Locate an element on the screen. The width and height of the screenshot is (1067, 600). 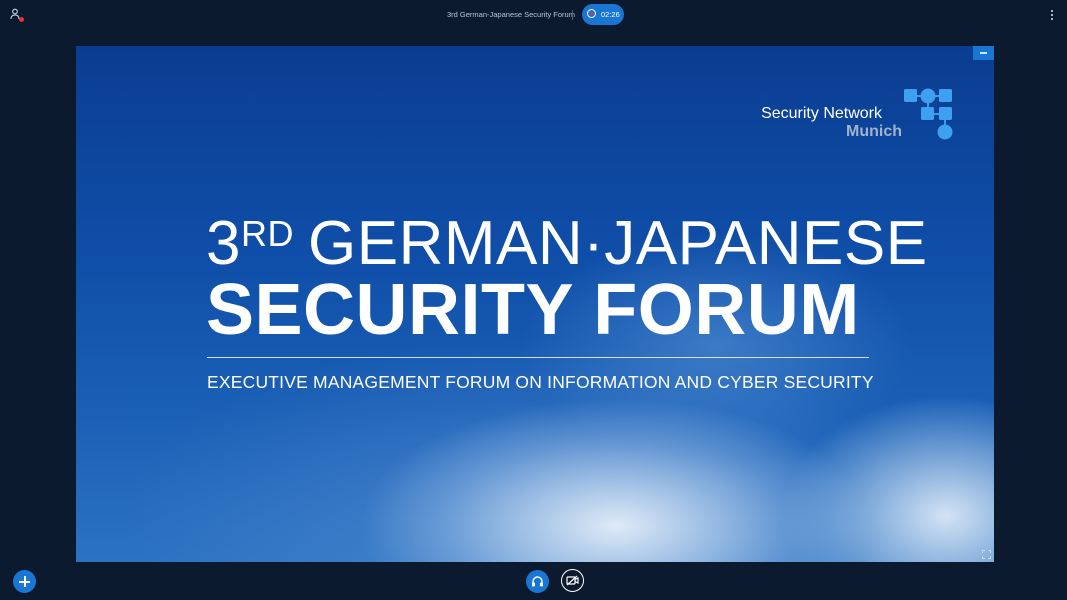
title-ordinal: 3 is located at coordinates (223, 243).